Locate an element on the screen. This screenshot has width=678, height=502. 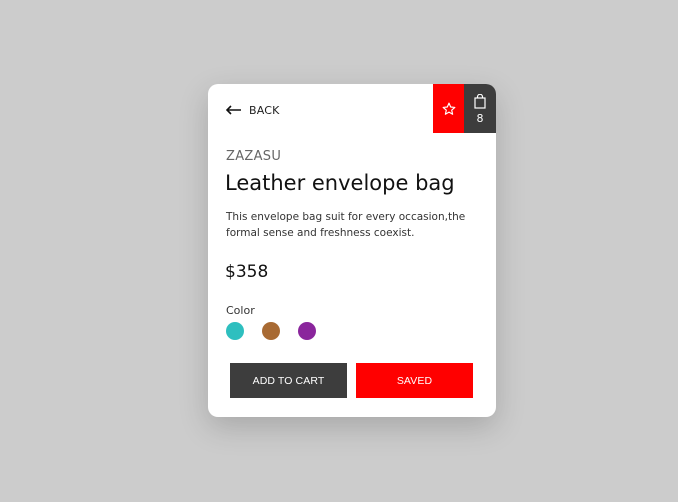
favorite-button is located at coordinates (448, 108).